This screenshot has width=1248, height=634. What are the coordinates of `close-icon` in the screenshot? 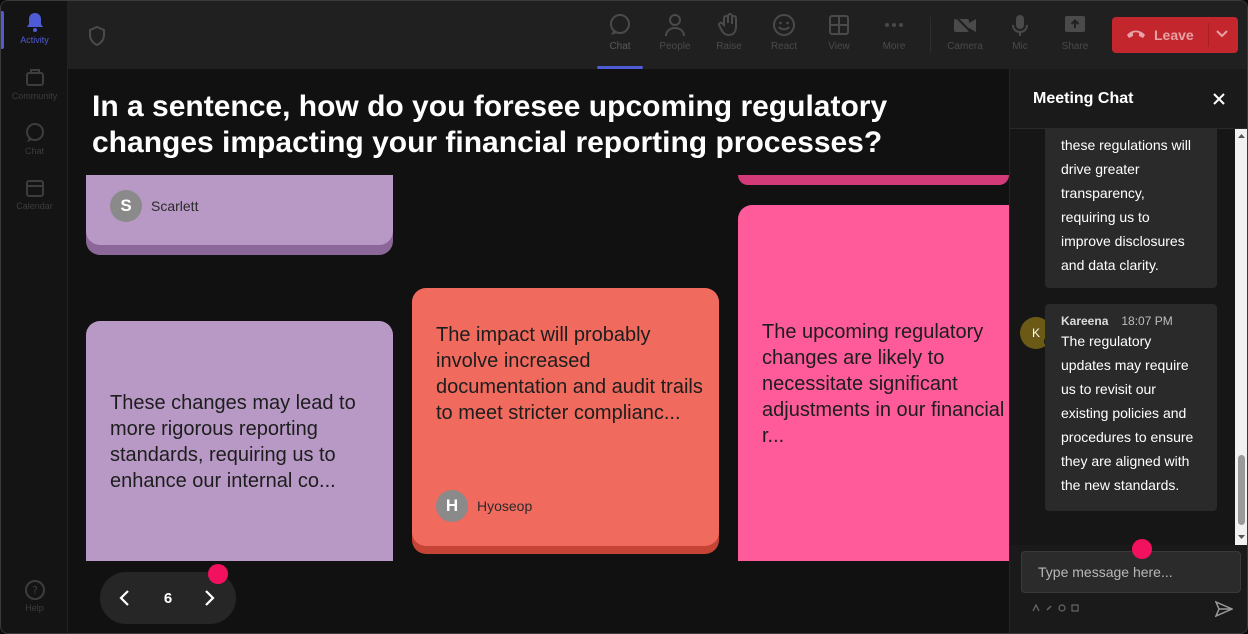 It's located at (1219, 99).